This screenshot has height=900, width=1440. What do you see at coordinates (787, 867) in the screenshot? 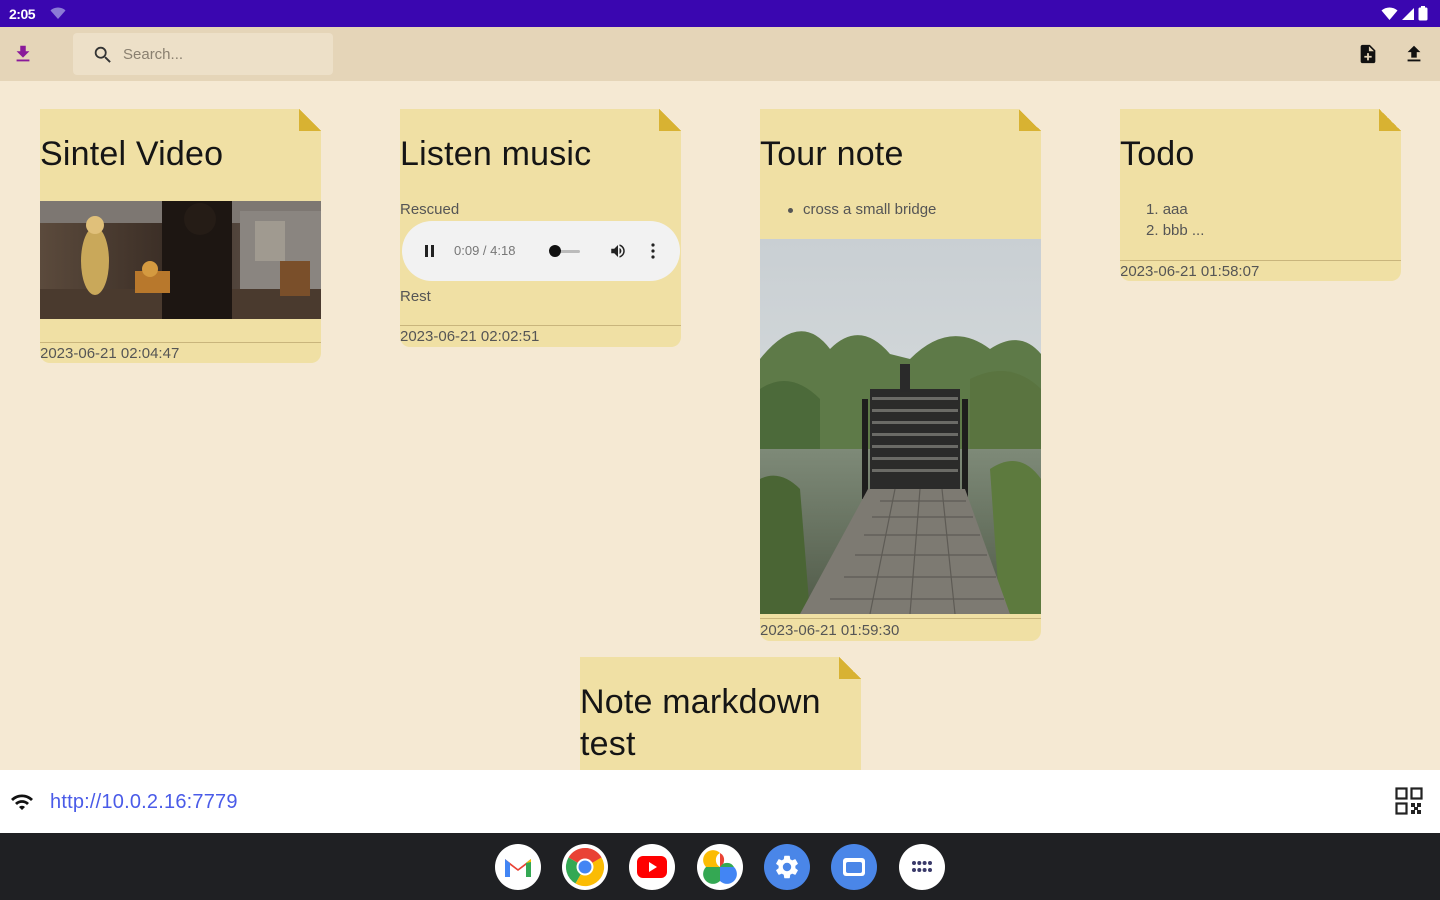
I see `settings-icon` at bounding box center [787, 867].